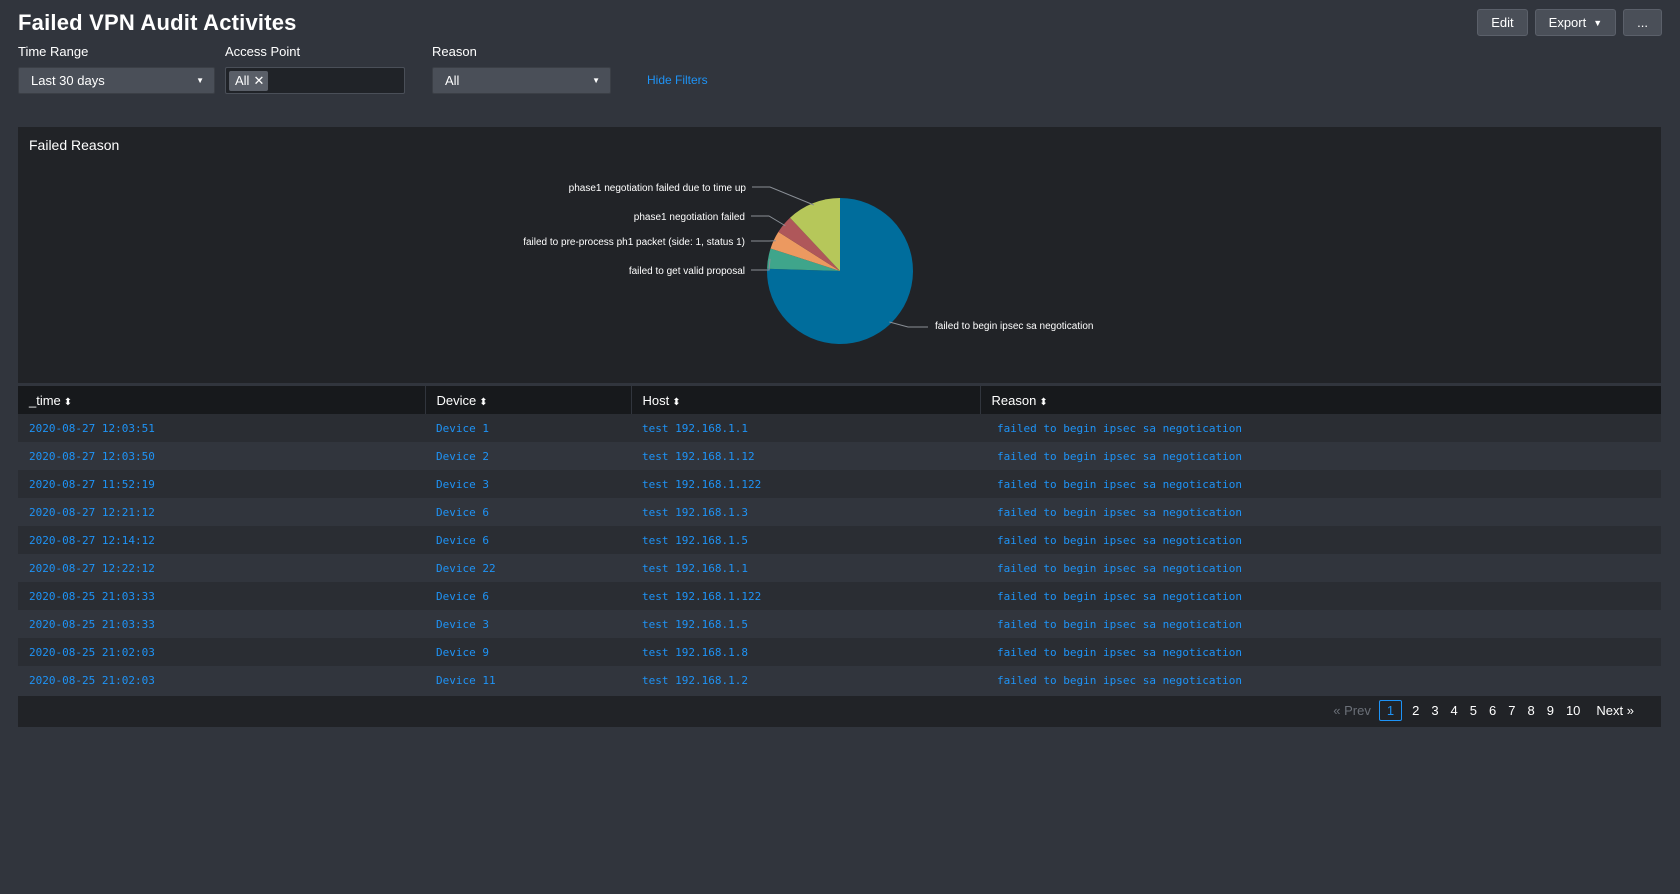  Describe the element at coordinates (1454, 710) in the screenshot. I see `page-button: 4` at that location.